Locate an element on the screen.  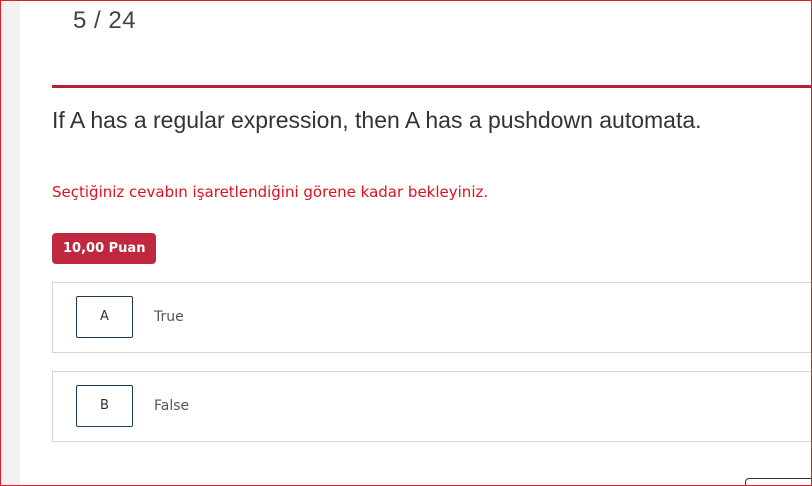
option-letter-b: B is located at coordinates (104, 406).